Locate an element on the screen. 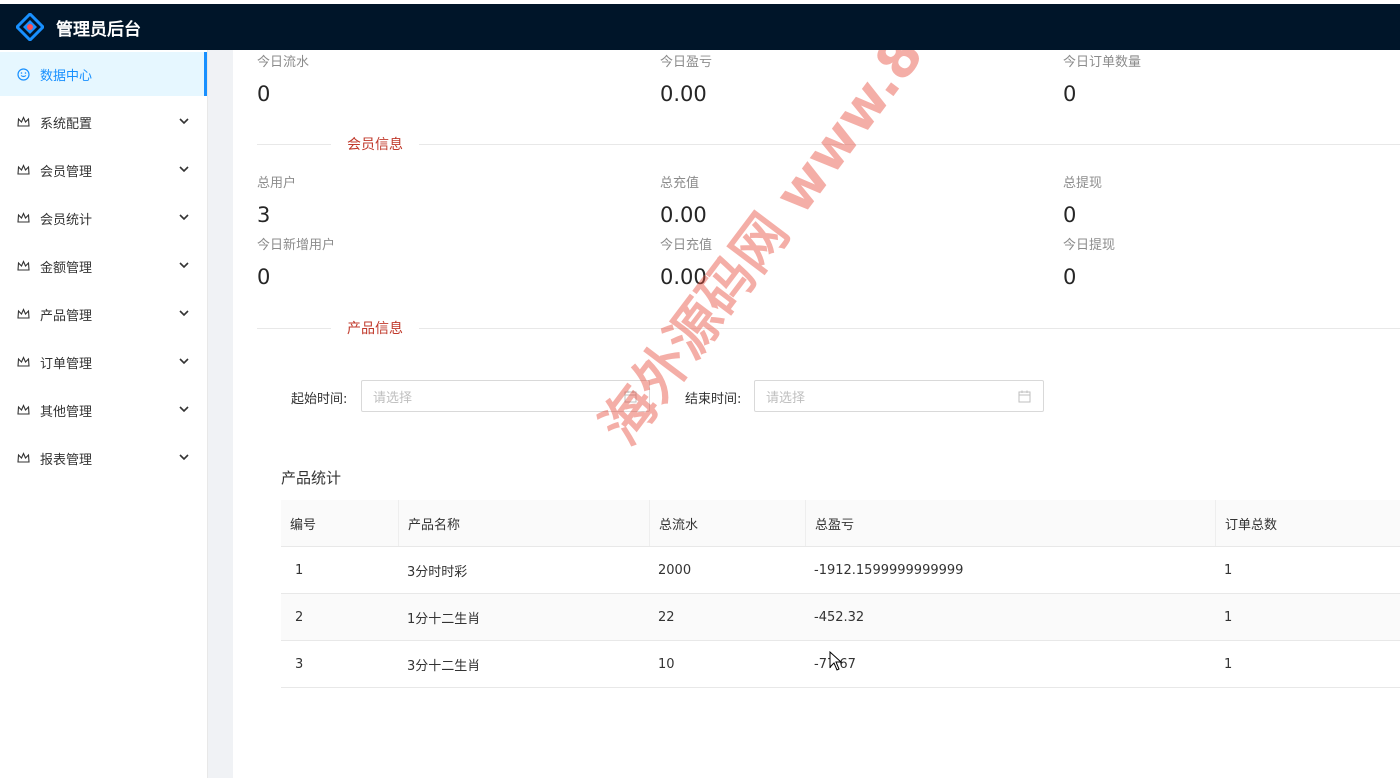 The image size is (1400, 778). sidebar-item-order-management: 订单管理 is located at coordinates (103, 362).